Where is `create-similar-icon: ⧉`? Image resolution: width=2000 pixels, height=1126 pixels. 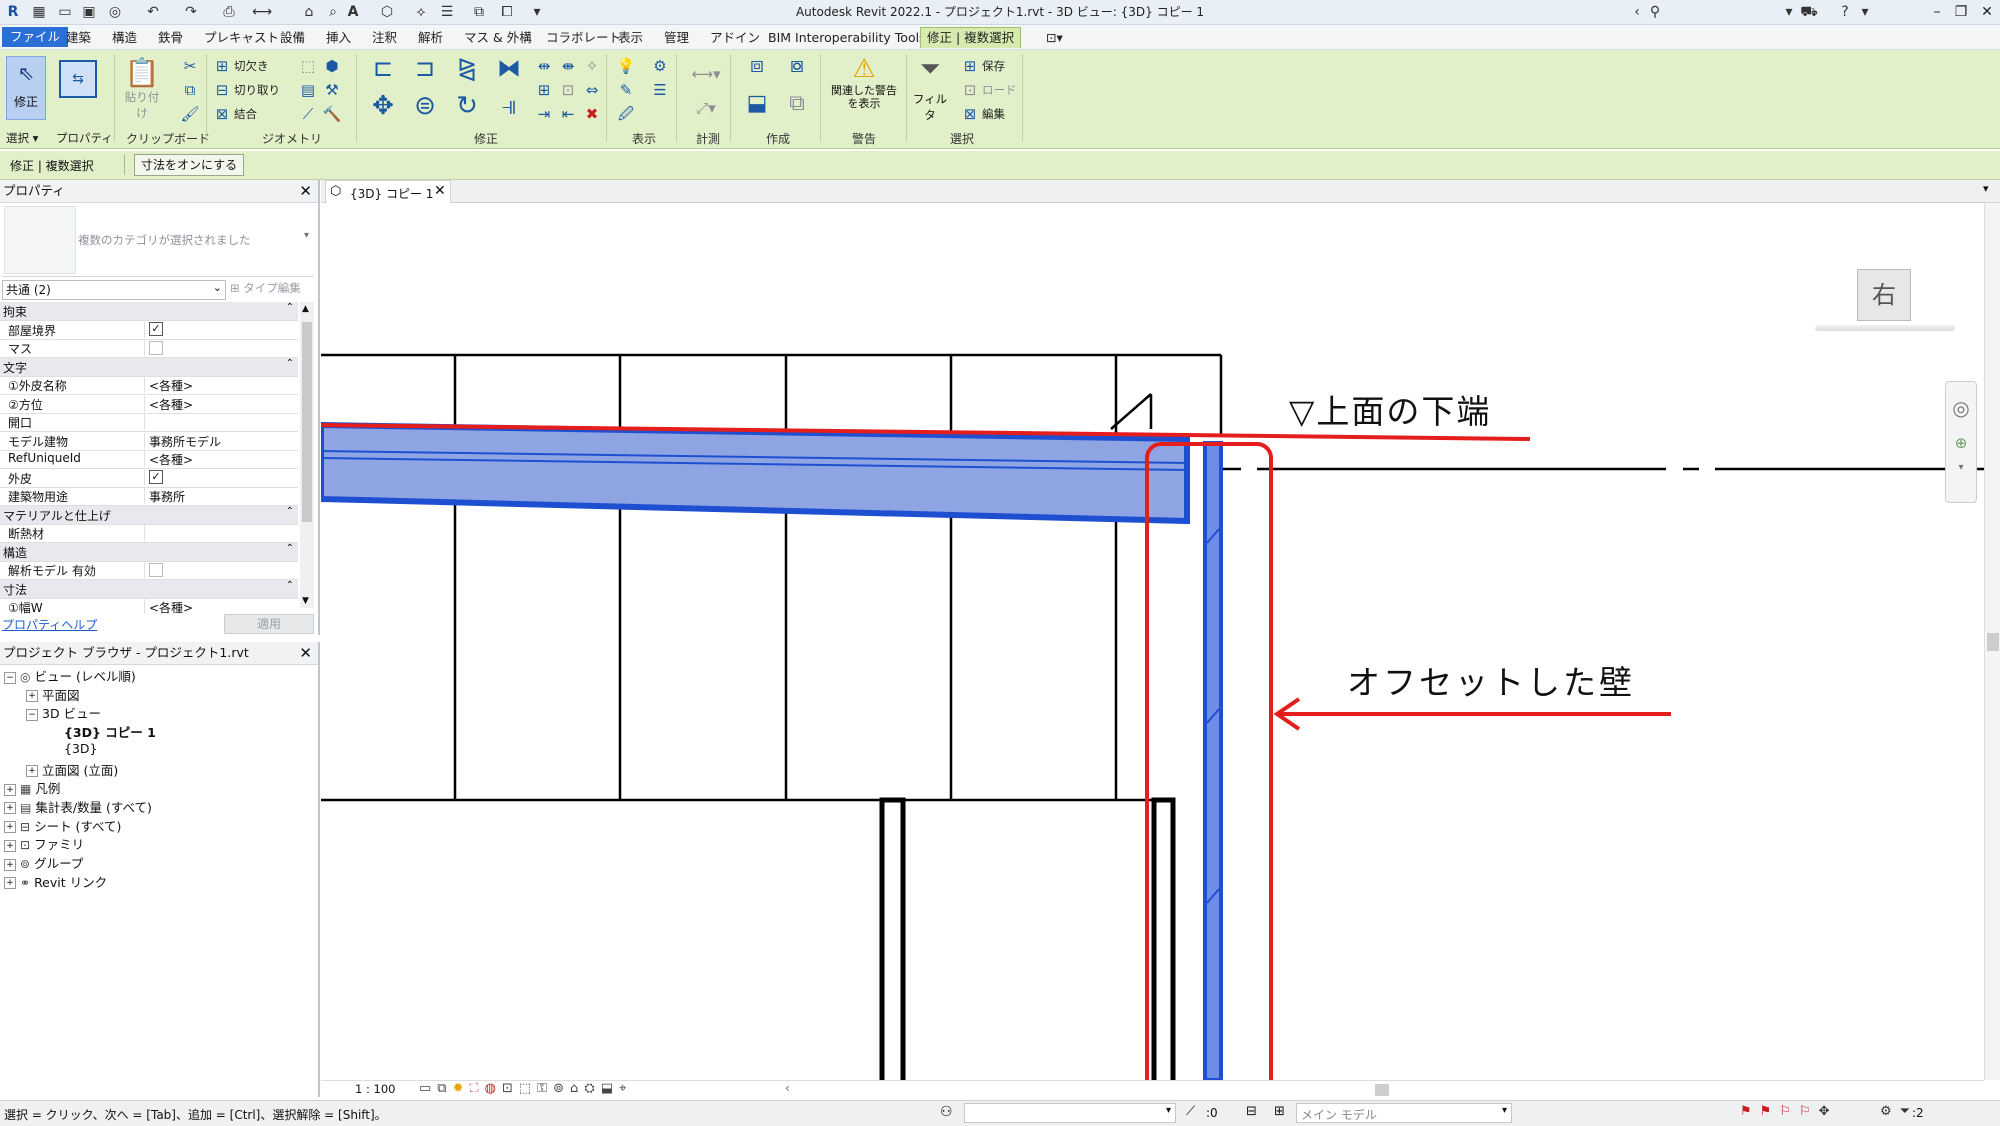
create-similar-icon: ⧉ is located at coordinates (797, 108).